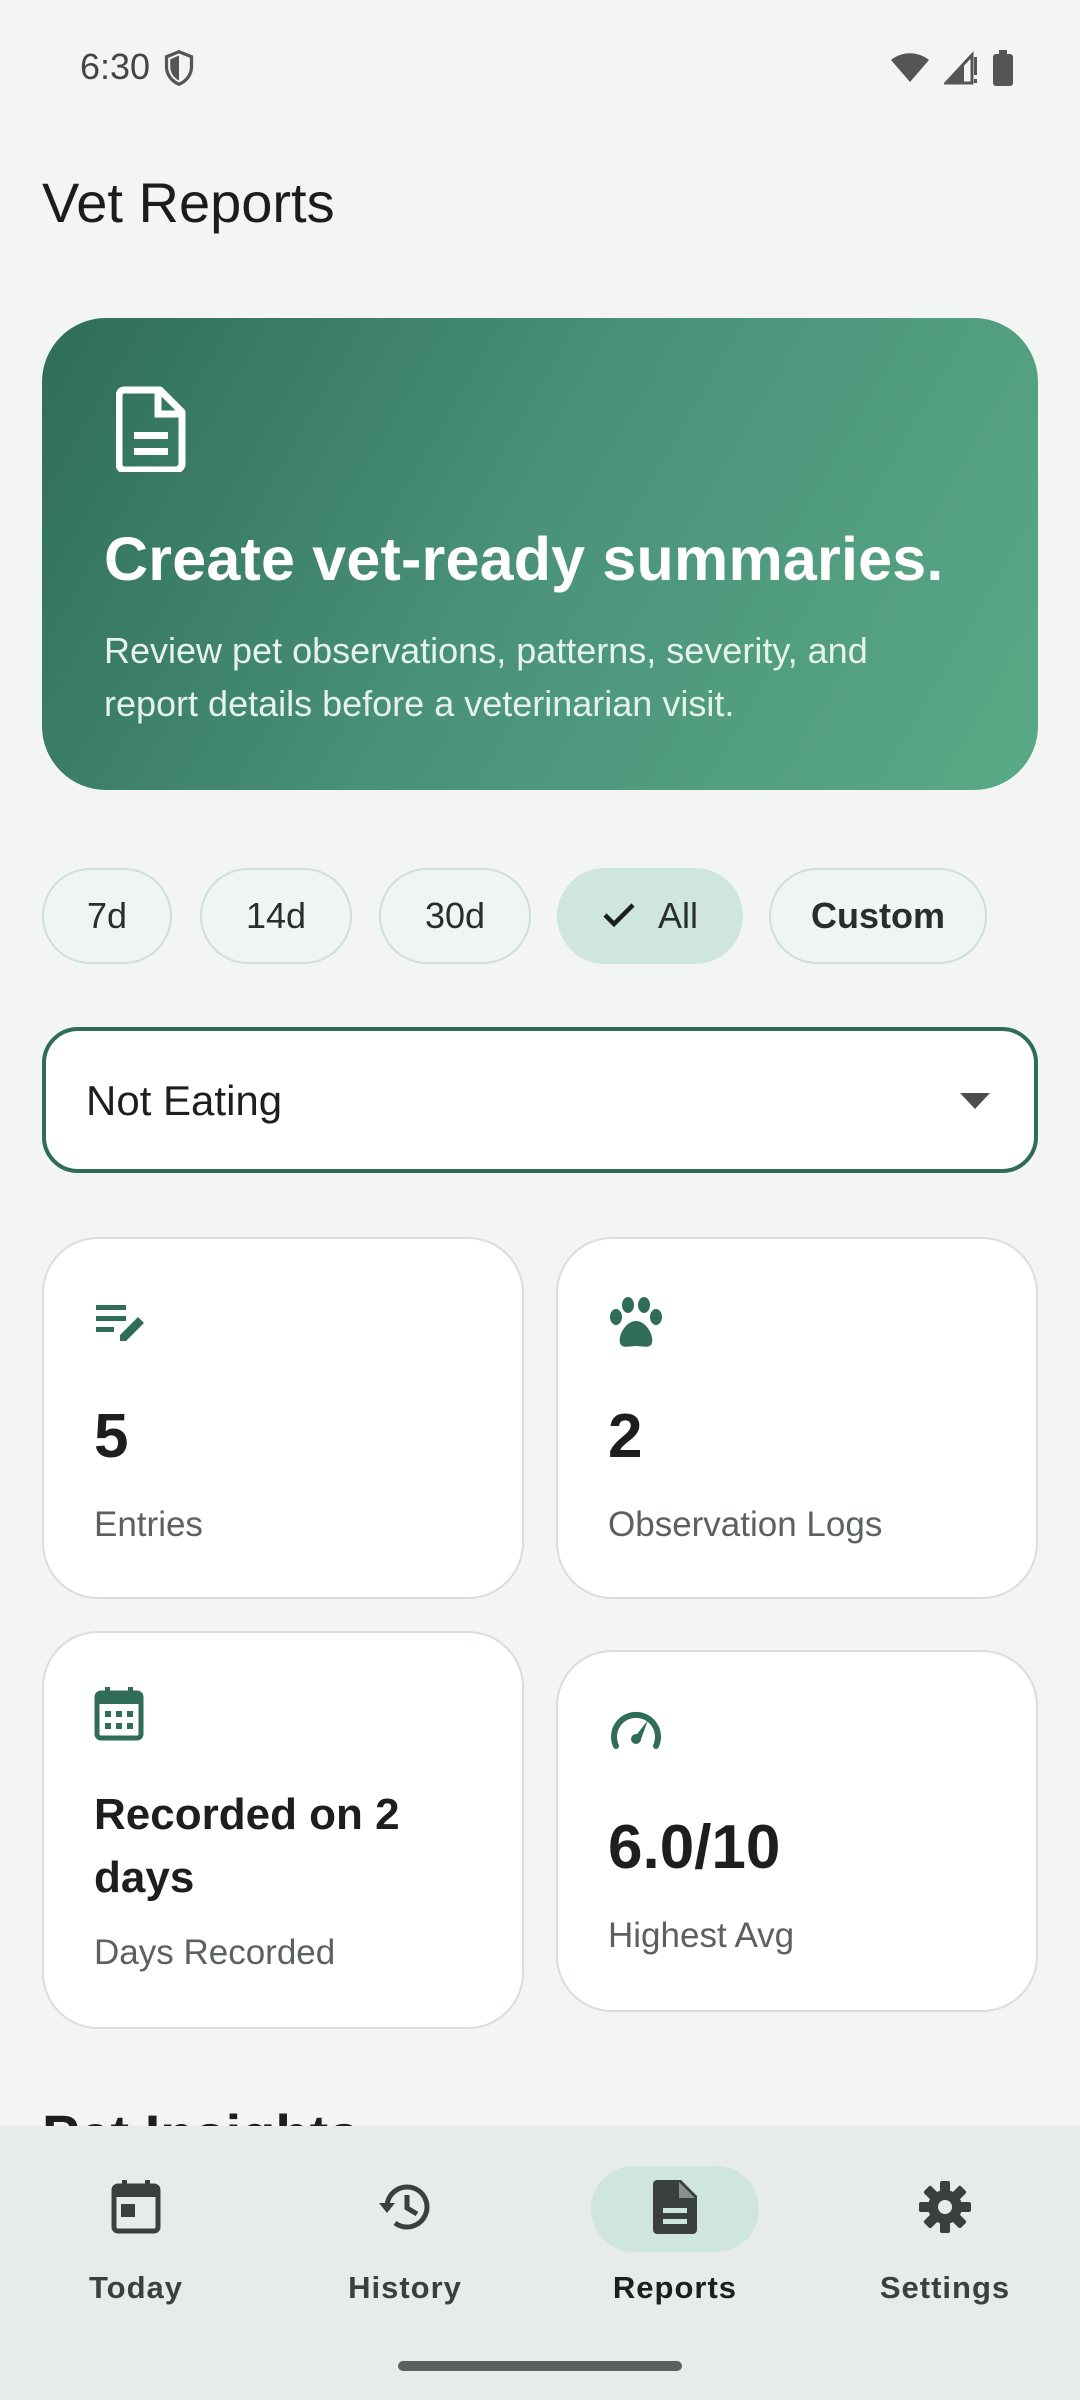  I want to click on speedometer-icon, so click(636, 1730).